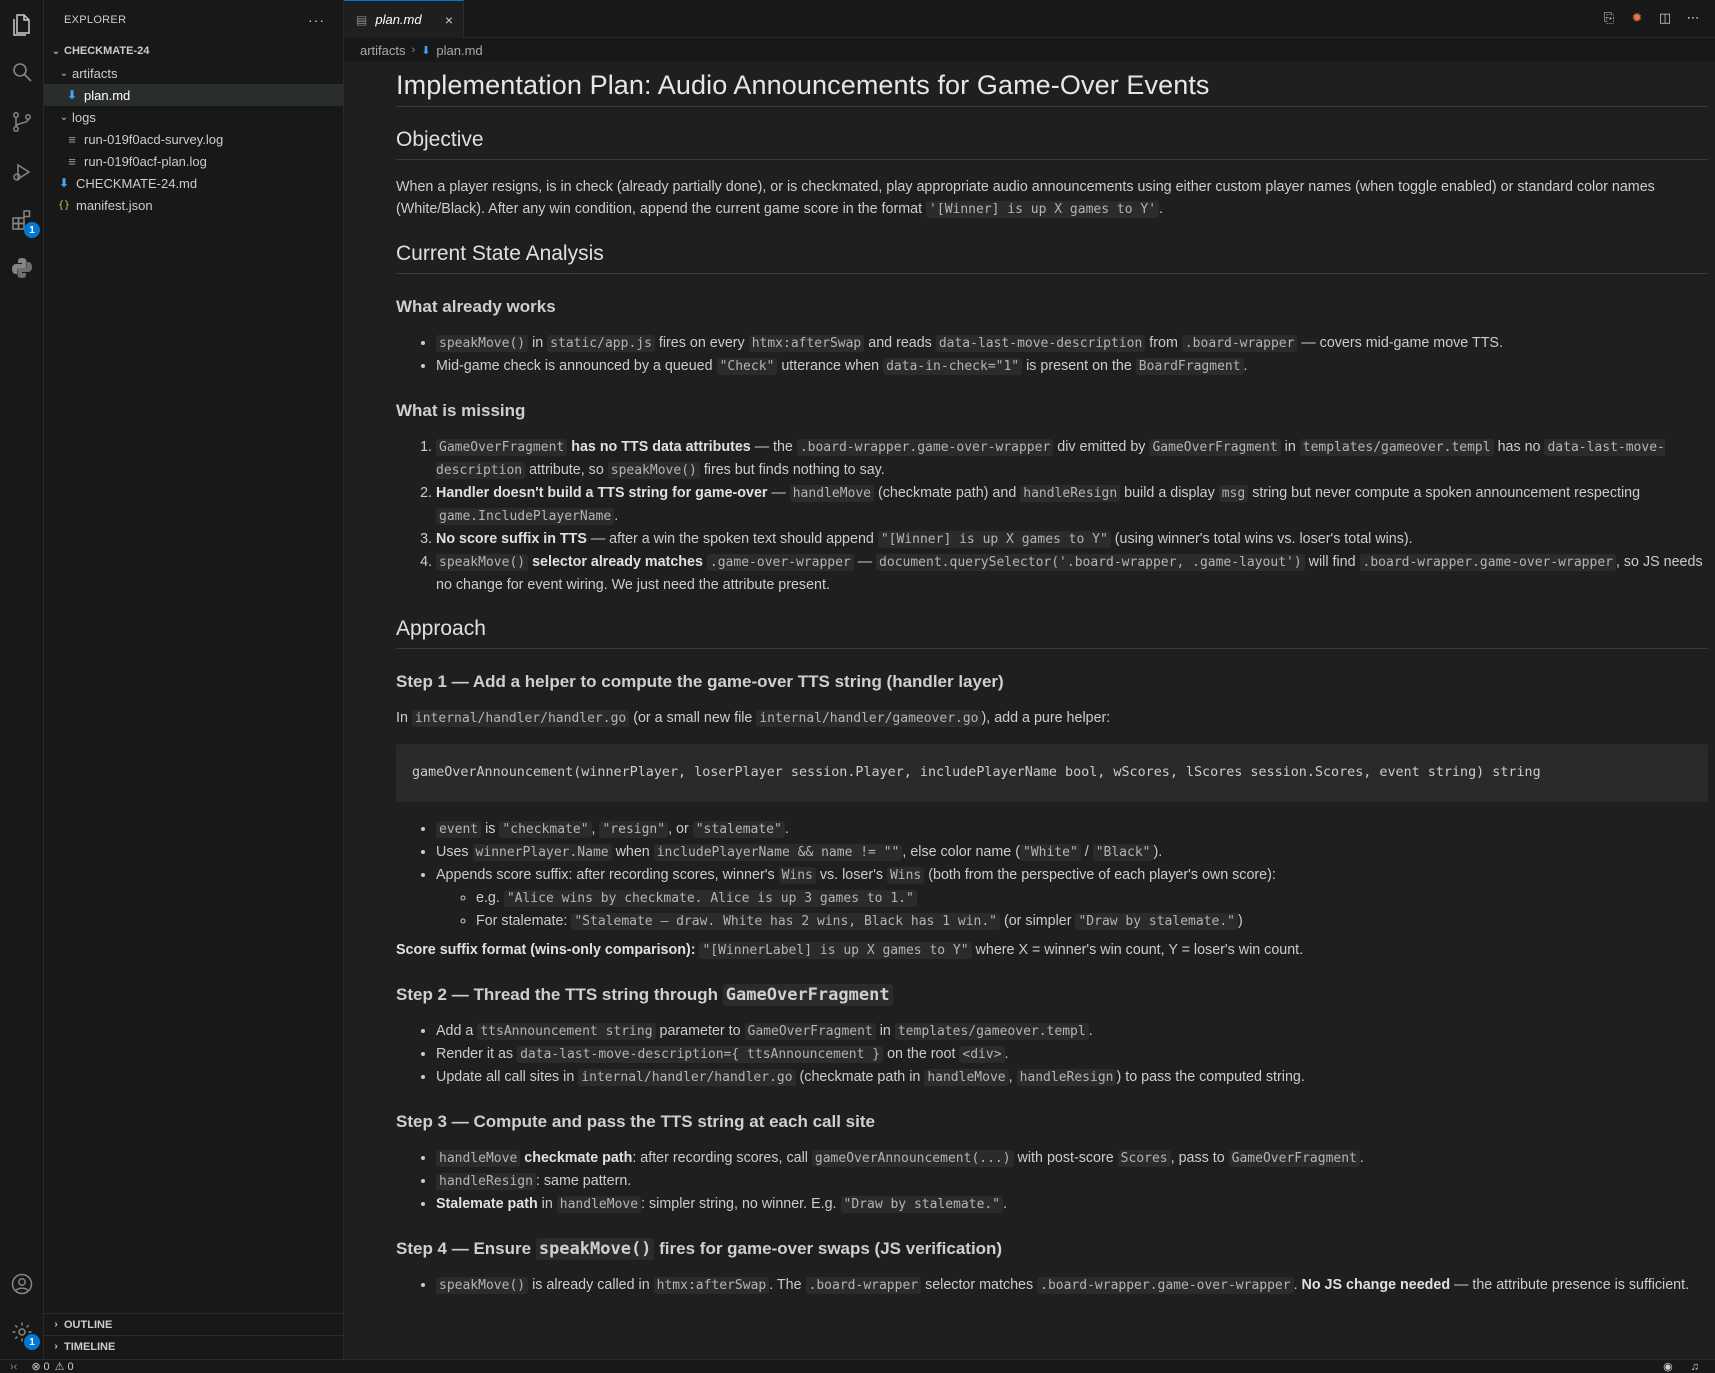  I want to click on timeline-label: TIMELINE, so click(90, 1346).